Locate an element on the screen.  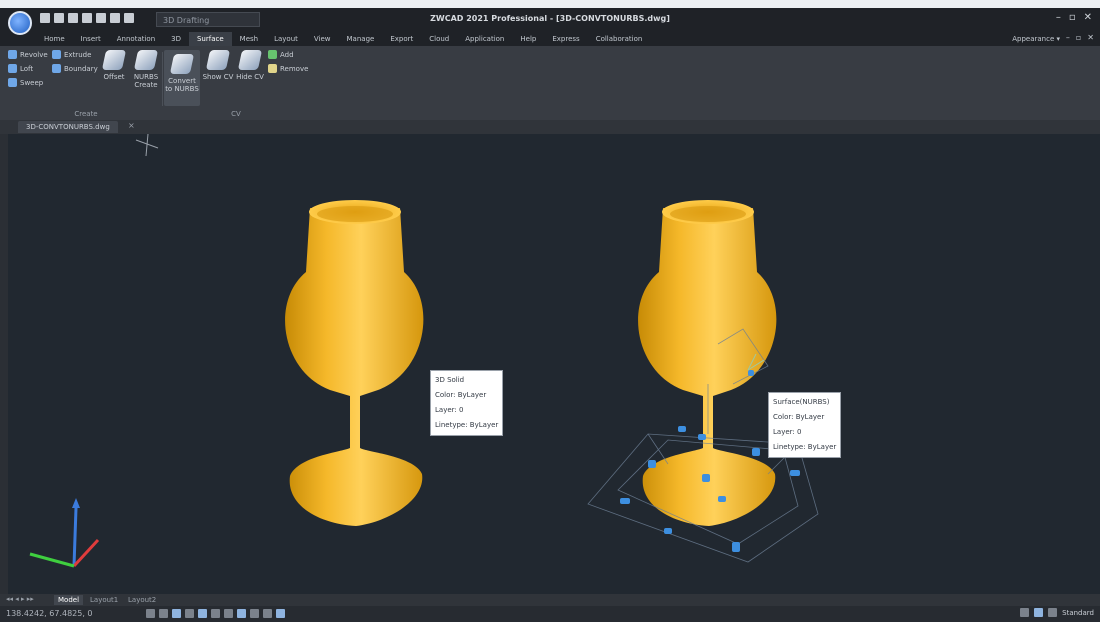
add-cv-label: Add is located at coordinates (287, 54).